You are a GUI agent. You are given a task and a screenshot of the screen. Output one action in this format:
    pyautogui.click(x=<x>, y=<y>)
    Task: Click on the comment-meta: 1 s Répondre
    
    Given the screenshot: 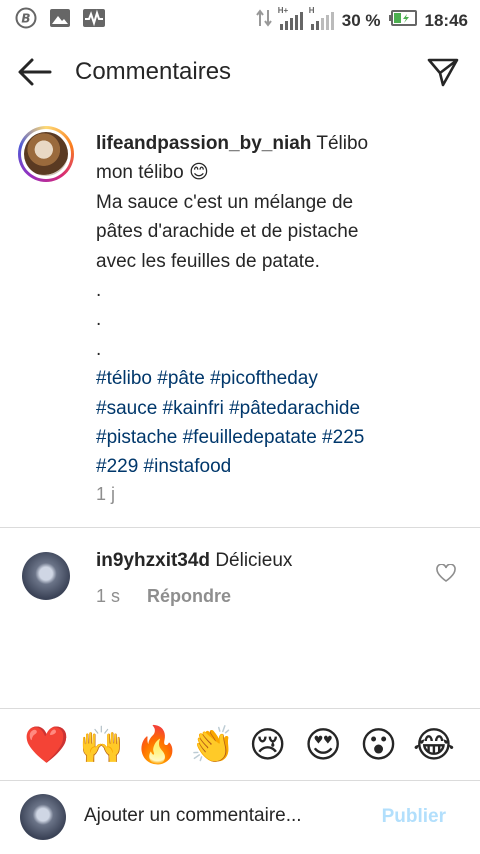 What is the action you would take?
    pyautogui.click(x=163, y=596)
    